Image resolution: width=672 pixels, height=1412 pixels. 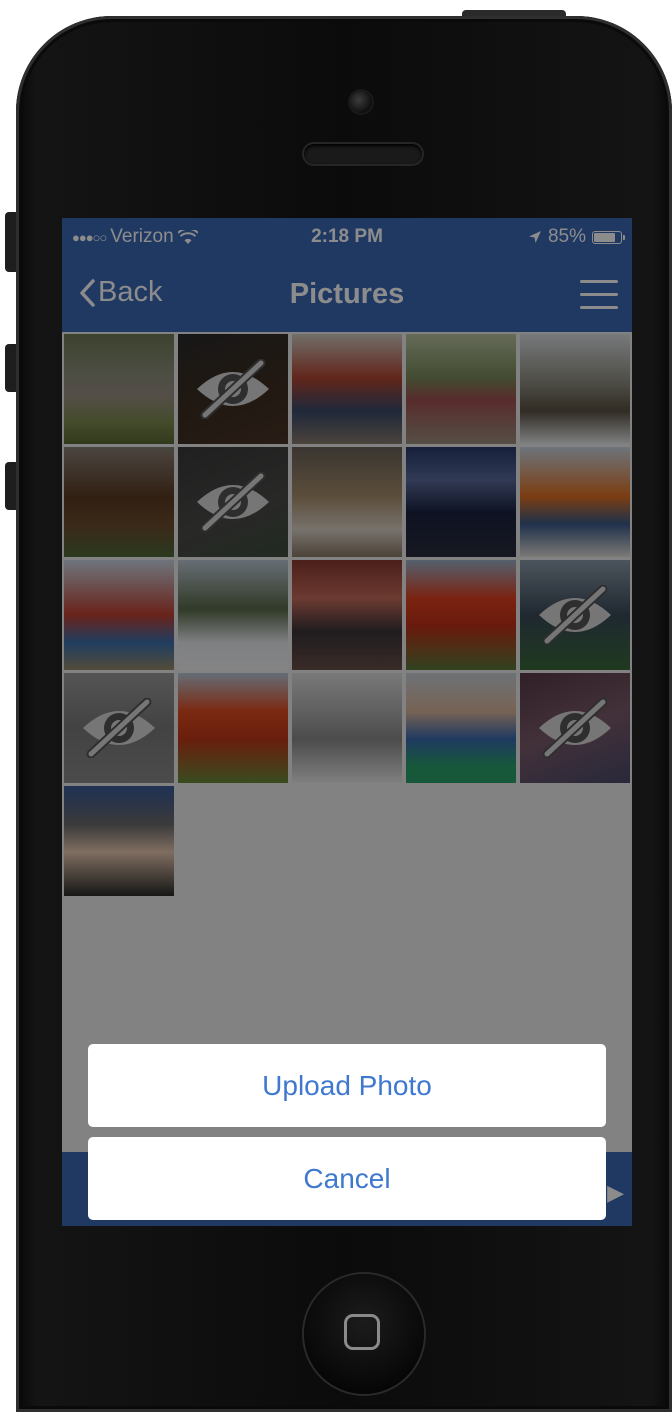 What do you see at coordinates (347, 1085) in the screenshot?
I see `upload-photo-button: Upload Photo` at bounding box center [347, 1085].